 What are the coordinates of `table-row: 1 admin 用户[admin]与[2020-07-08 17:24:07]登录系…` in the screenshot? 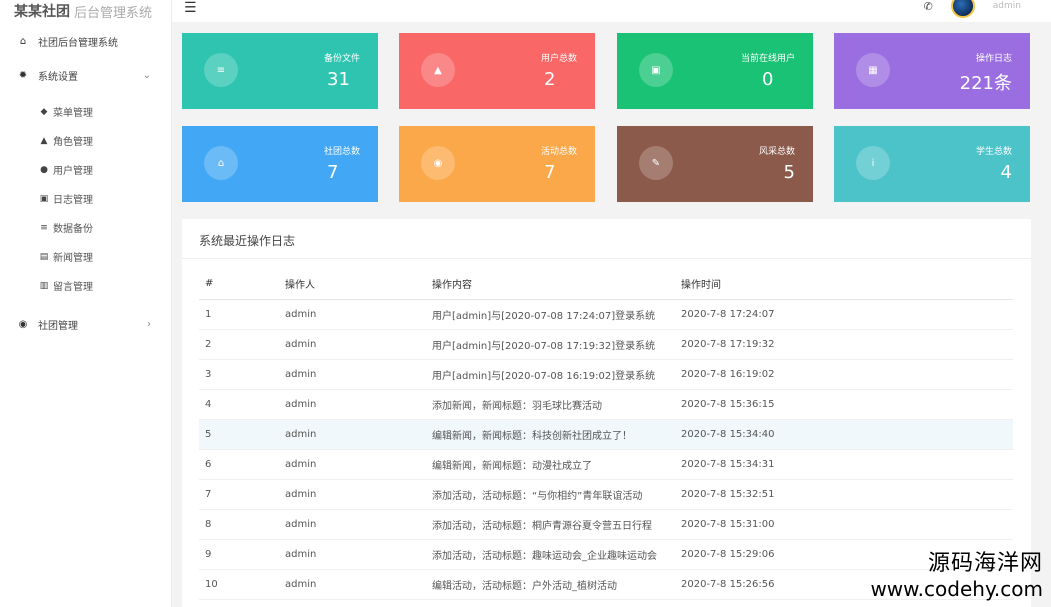 It's located at (606, 314).